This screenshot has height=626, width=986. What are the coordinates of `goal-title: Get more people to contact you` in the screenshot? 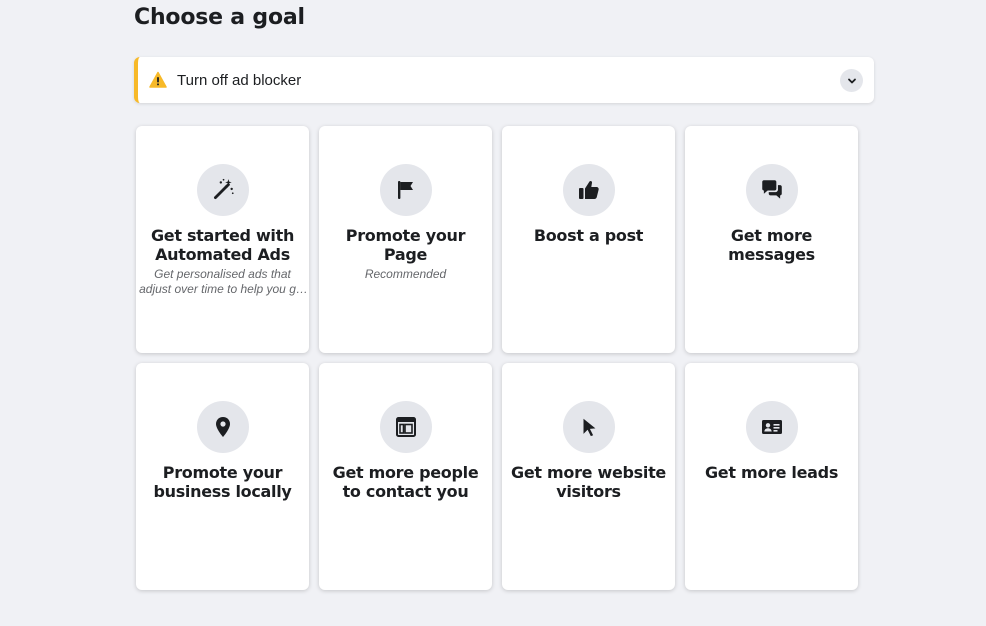 It's located at (405, 482).